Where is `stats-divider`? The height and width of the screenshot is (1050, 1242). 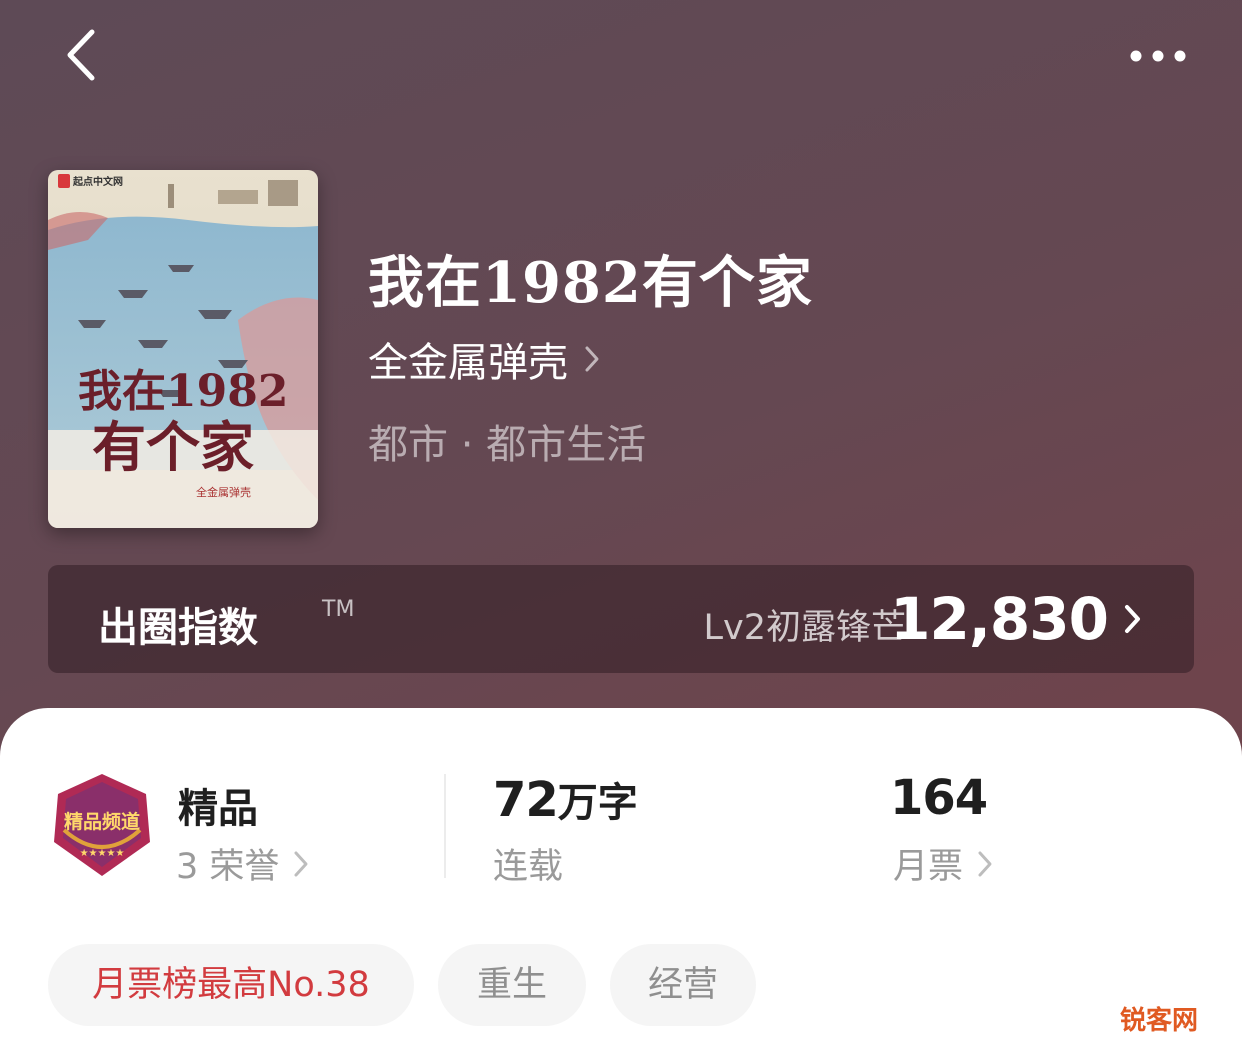
stats-divider is located at coordinates (445, 826).